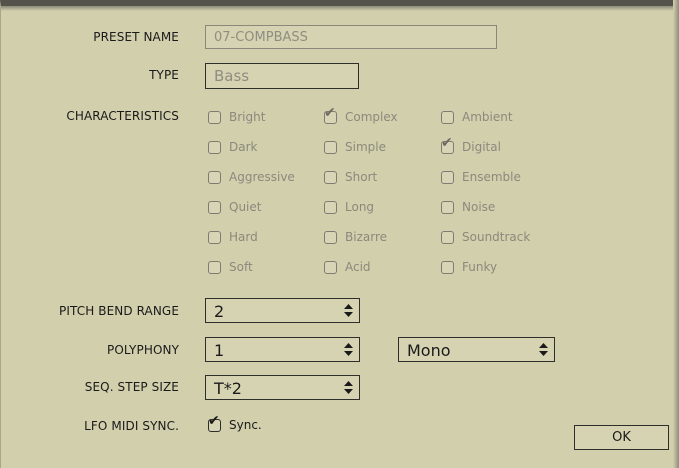  What do you see at coordinates (228, 388) in the screenshot?
I see `seq-step-size-value: T*2` at bounding box center [228, 388].